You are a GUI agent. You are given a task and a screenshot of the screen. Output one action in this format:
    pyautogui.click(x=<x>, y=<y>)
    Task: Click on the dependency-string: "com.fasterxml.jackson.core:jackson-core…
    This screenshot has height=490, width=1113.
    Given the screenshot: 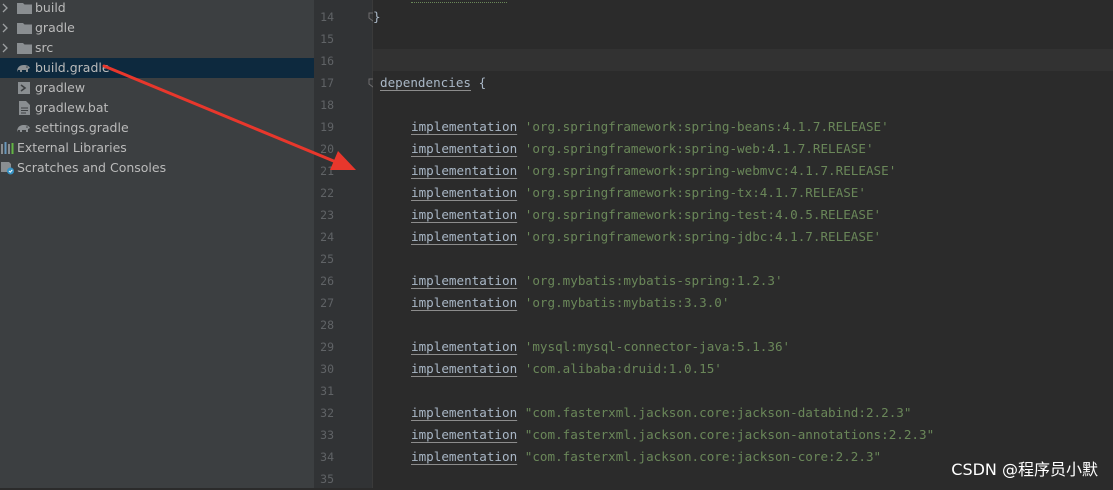 What is the action you would take?
    pyautogui.click(x=703, y=456)
    